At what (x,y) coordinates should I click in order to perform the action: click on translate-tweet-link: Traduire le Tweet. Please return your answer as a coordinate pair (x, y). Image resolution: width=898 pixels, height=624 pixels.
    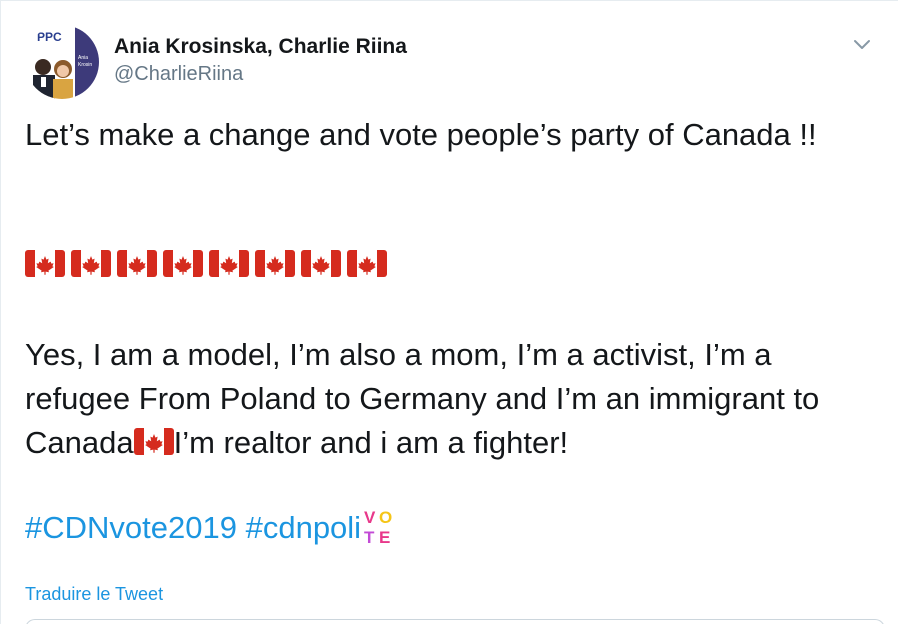
    Looking at the image, I should click on (94, 594).